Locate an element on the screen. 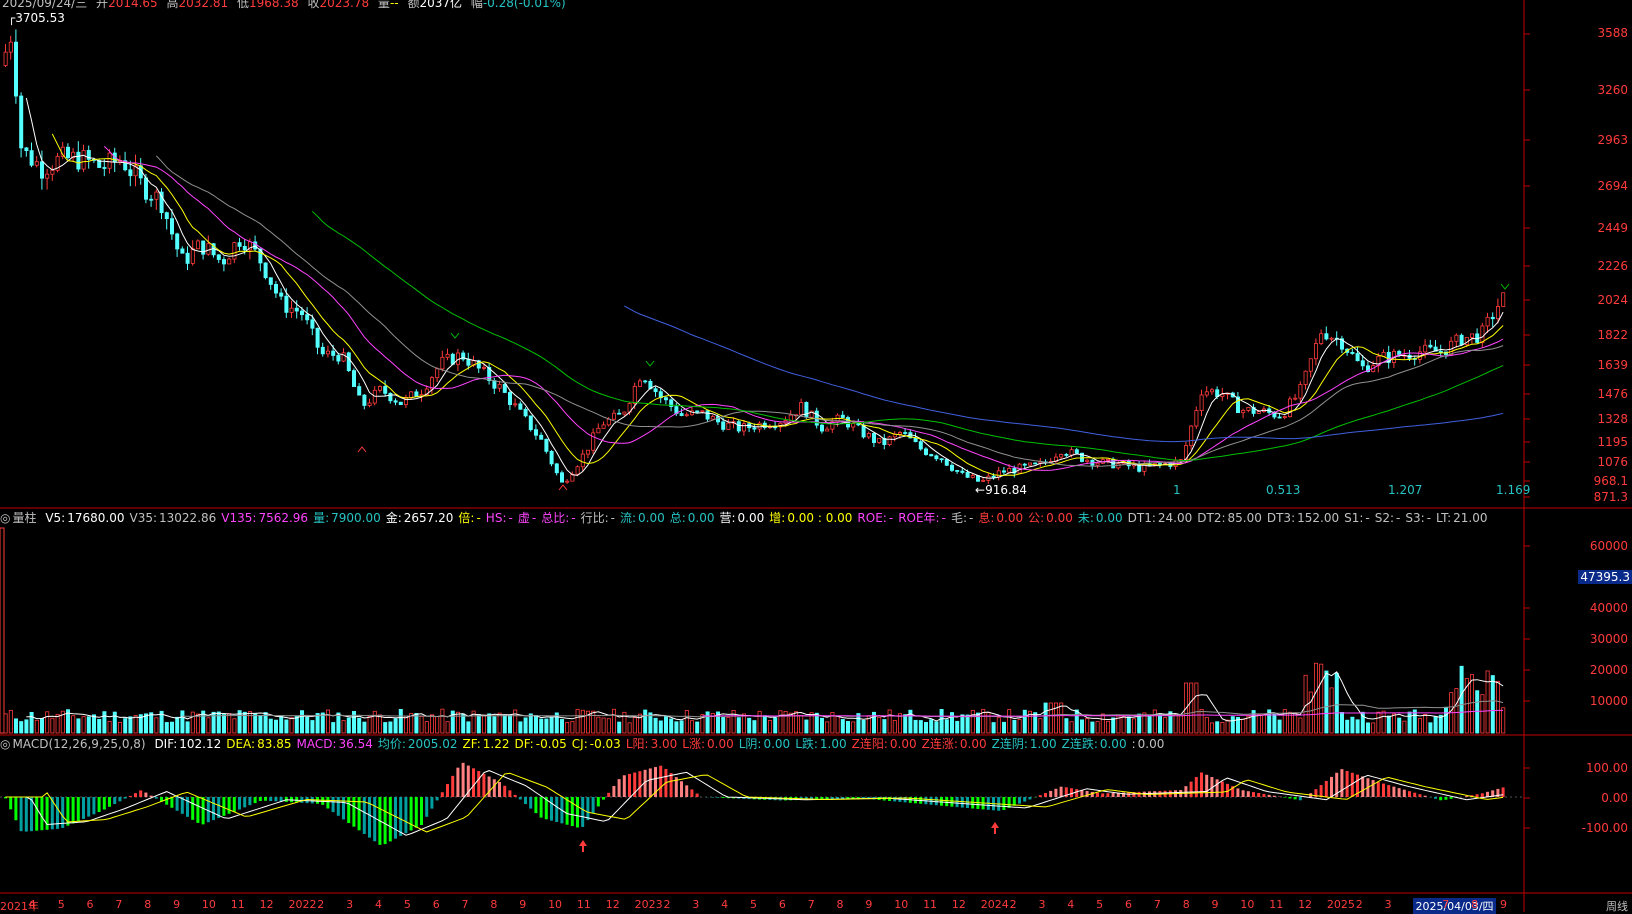  indicator-item: Z连涨: 0.00 is located at coordinates (954, 744).